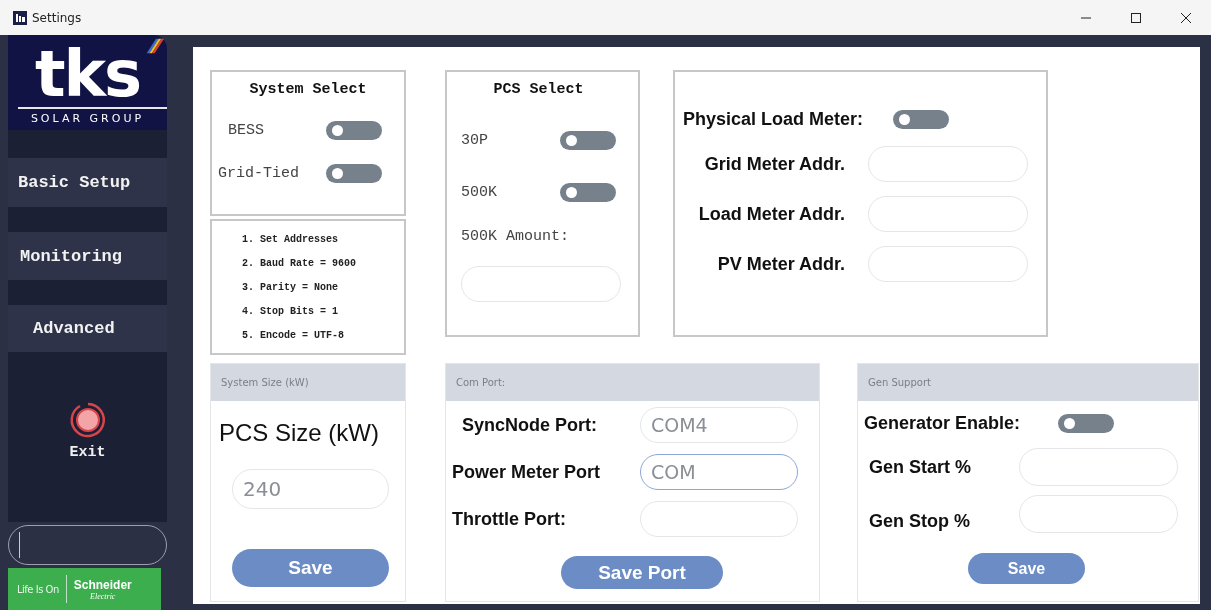 This screenshot has width=1211, height=610. Describe the element at coordinates (1028, 382) in the screenshot. I see `panel-header: Gen Support` at that location.